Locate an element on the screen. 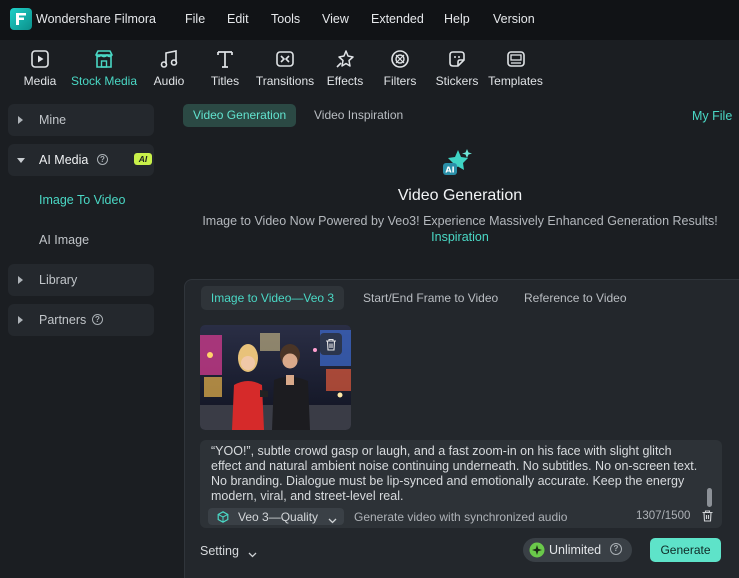  toolbar-media: Media is located at coordinates (40, 68).